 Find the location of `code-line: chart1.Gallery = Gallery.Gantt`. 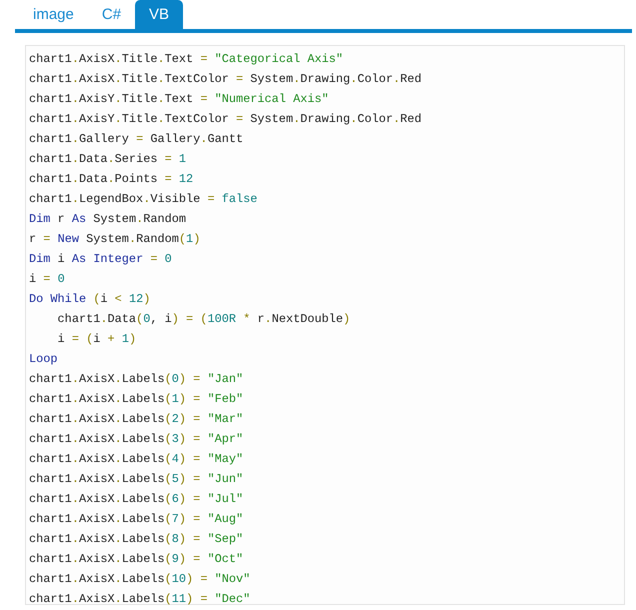

code-line: chart1.Gallery = Gallery.Gantt is located at coordinates (136, 139).